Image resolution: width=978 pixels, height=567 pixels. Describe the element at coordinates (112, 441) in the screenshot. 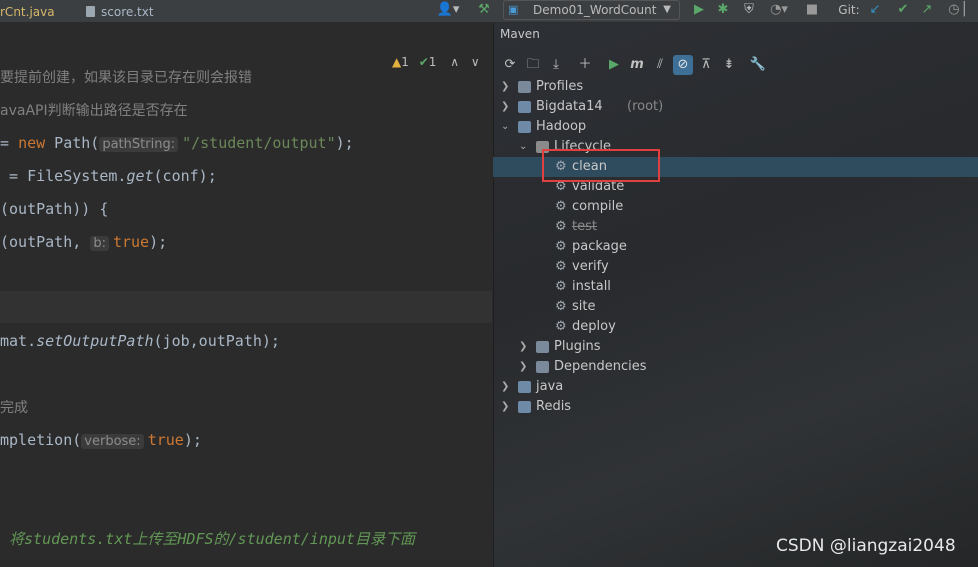

I see `parameter-hint: verbose:` at that location.